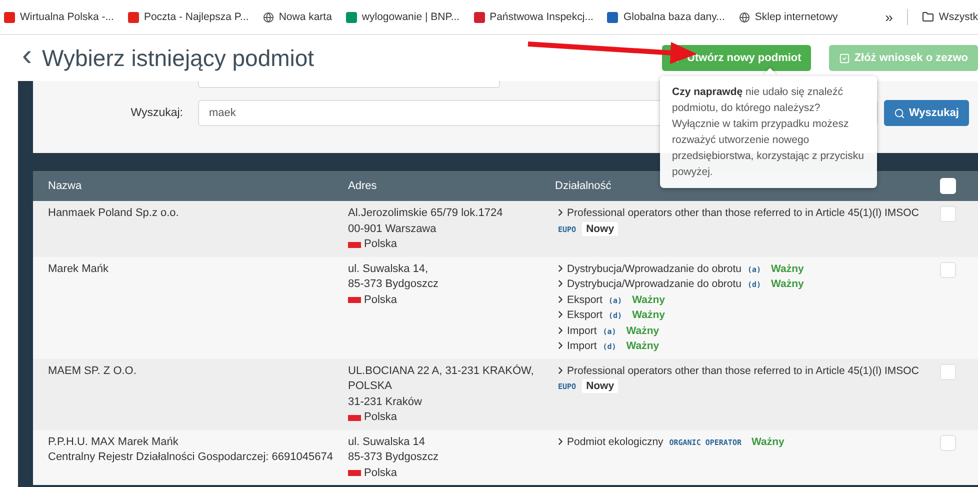 The width and height of the screenshot is (978, 487). Describe the element at coordinates (441, 379) in the screenshot. I see `address-line: UL.BOCIANA 22 A, 31-231 KRAKÓW, POLSKA` at that location.